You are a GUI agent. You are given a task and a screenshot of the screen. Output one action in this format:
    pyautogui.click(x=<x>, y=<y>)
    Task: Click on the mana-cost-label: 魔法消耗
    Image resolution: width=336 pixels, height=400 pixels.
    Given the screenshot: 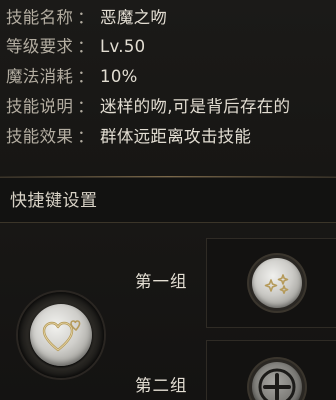 What is the action you would take?
    pyautogui.click(x=40, y=76)
    